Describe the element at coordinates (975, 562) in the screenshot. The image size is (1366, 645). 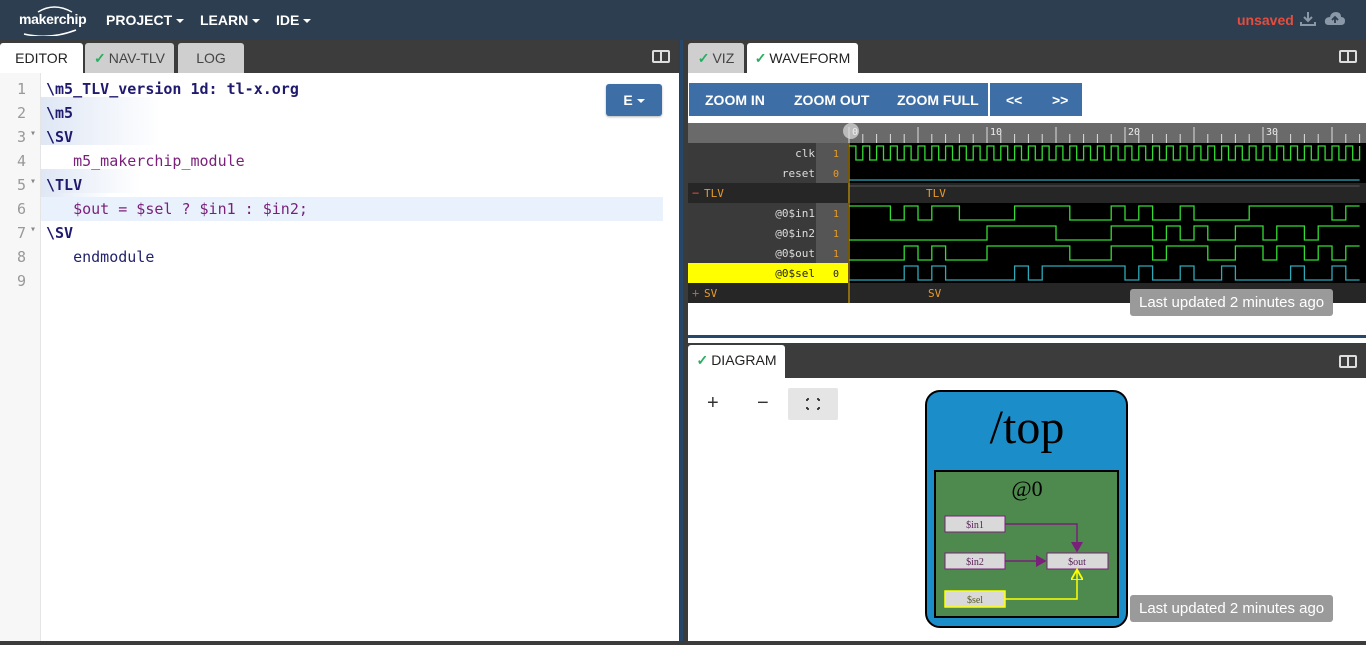
I see `node-in2-label: $in2` at that location.